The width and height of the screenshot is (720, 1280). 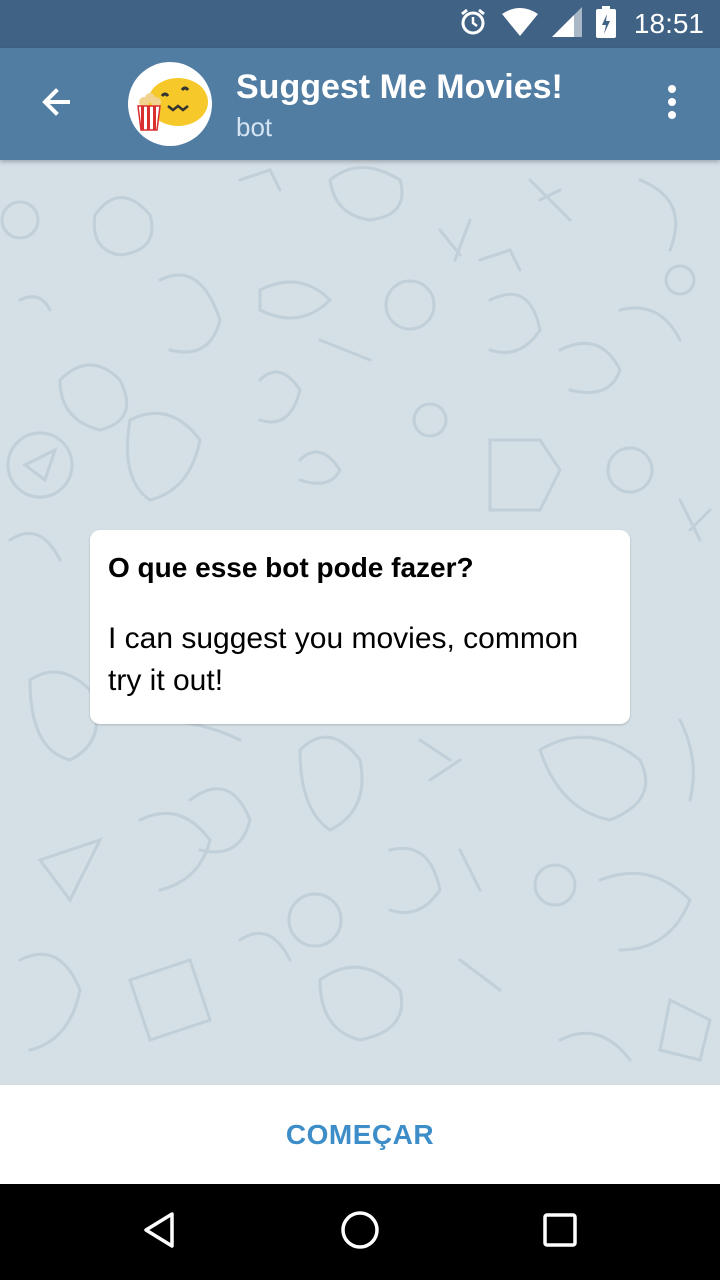 I want to click on back-button, so click(x=56, y=104).